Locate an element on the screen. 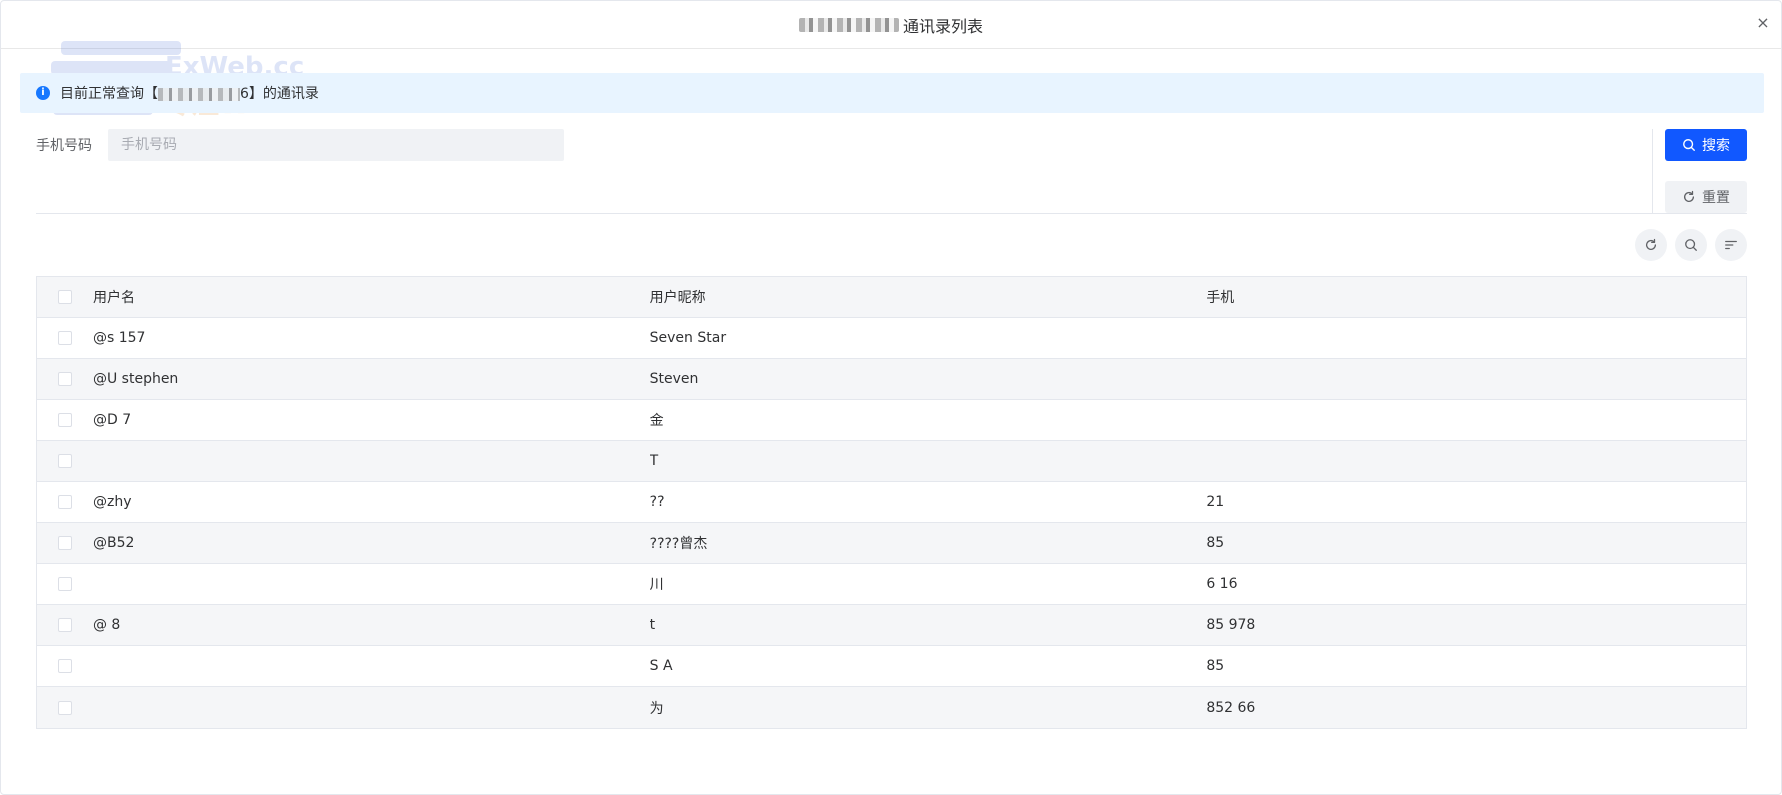 Image resolution: width=1782 pixels, height=795 pixels. column-settings-button is located at coordinates (1731, 245).